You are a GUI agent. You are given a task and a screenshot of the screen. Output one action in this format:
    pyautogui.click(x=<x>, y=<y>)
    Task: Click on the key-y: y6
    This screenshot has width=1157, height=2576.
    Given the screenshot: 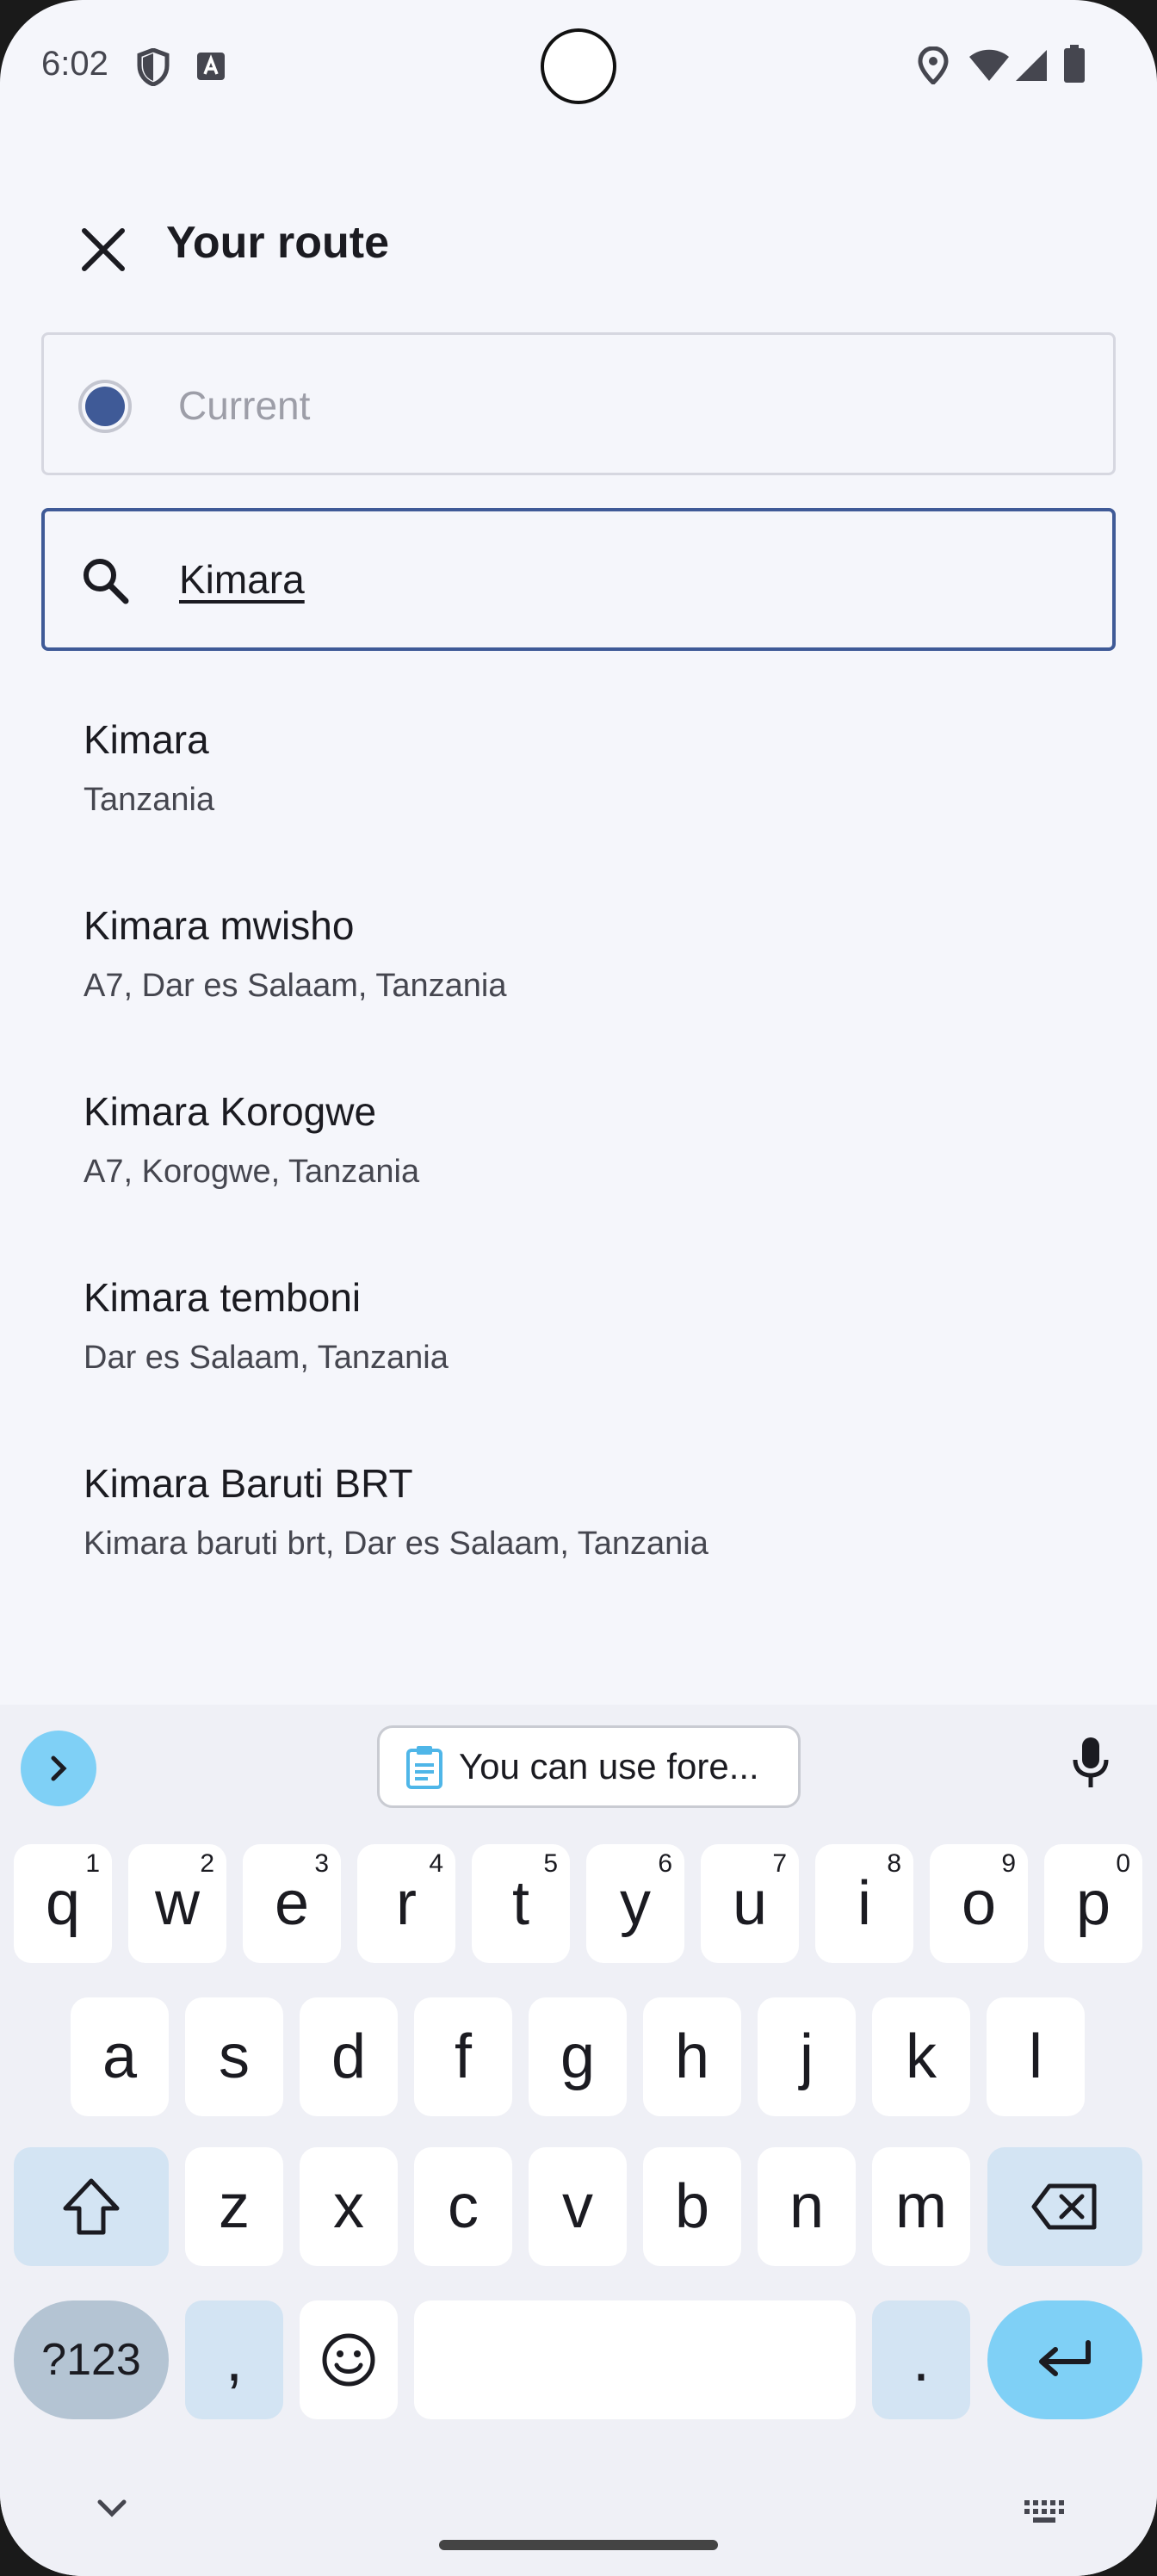 What is the action you would take?
    pyautogui.click(x=635, y=1903)
    